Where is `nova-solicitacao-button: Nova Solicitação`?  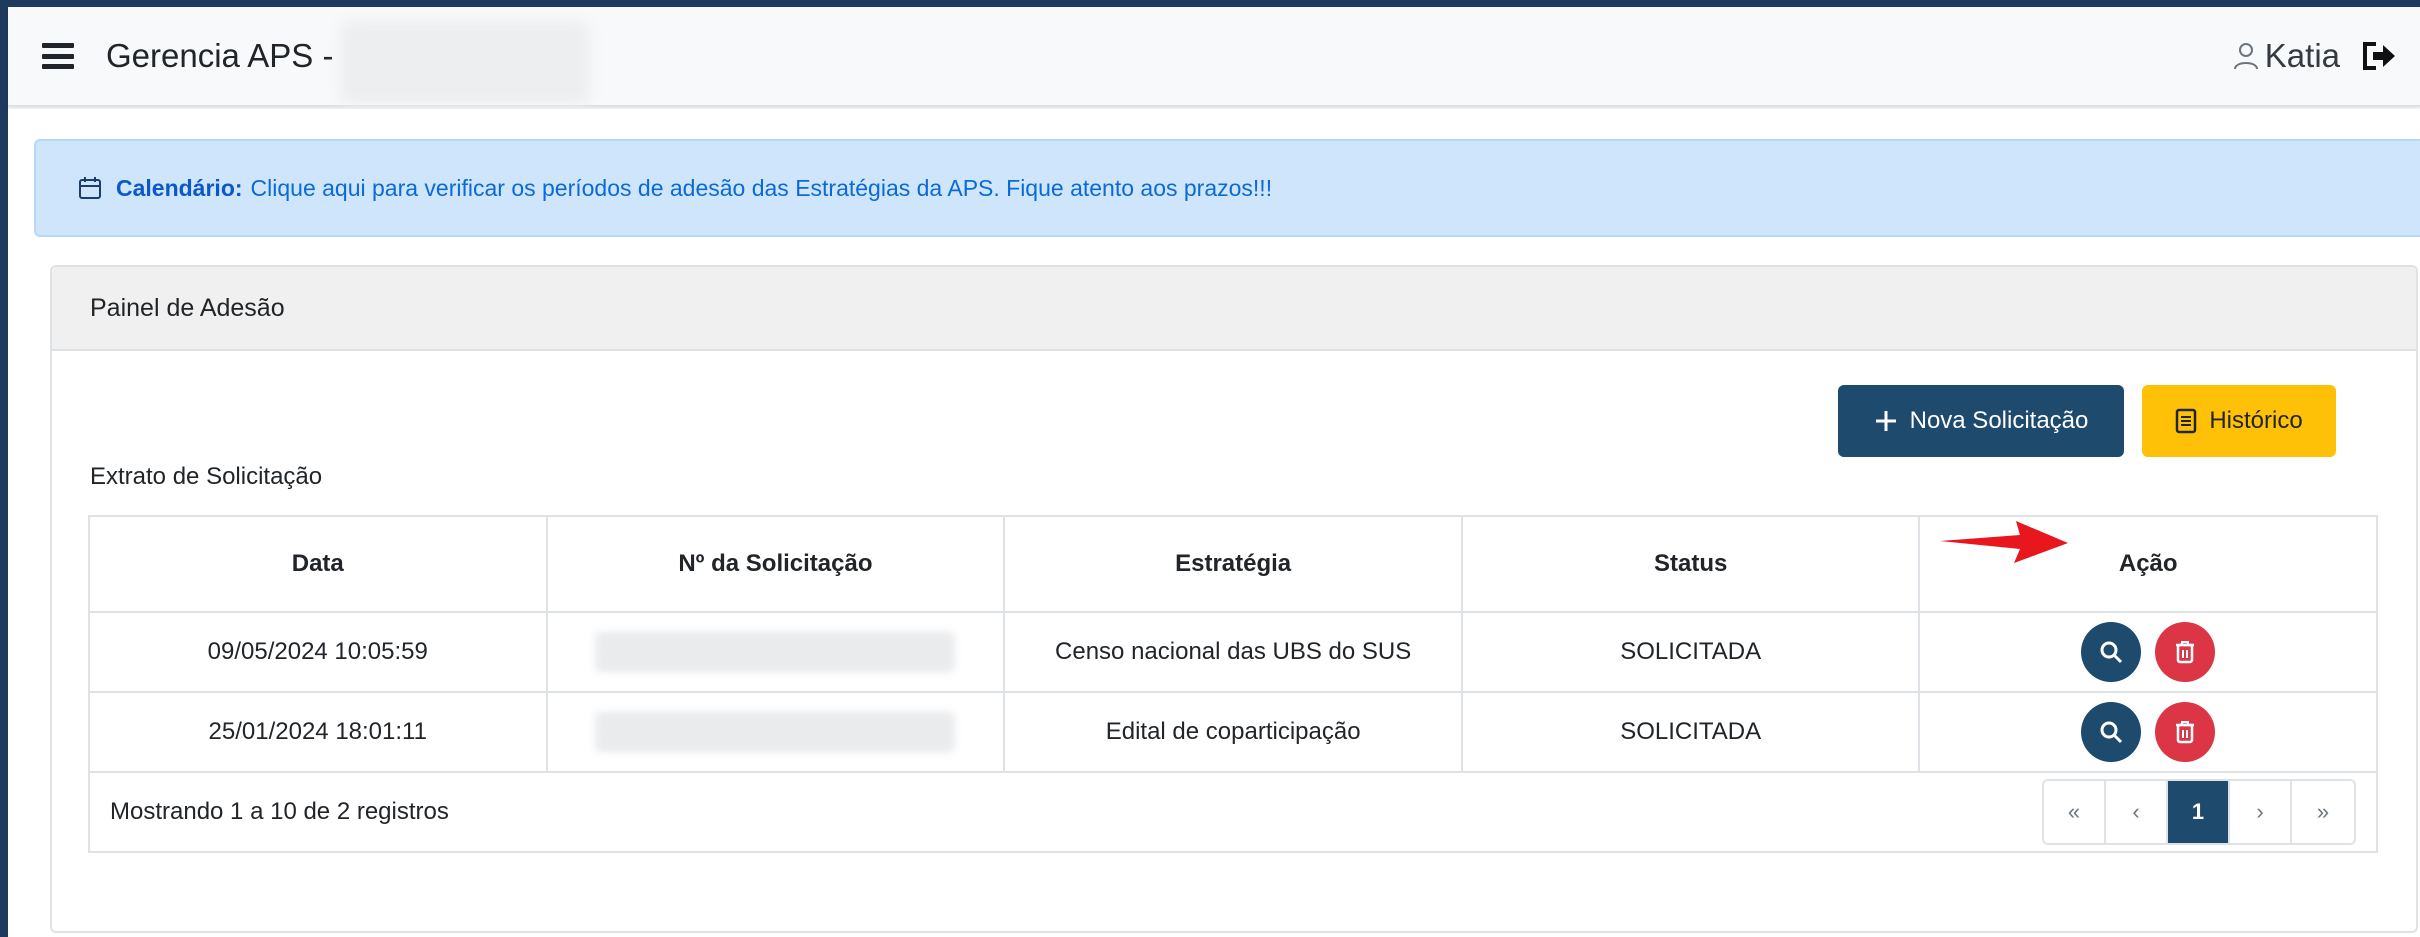
nova-solicitacao-button: Nova Solicitação is located at coordinates (1981, 421).